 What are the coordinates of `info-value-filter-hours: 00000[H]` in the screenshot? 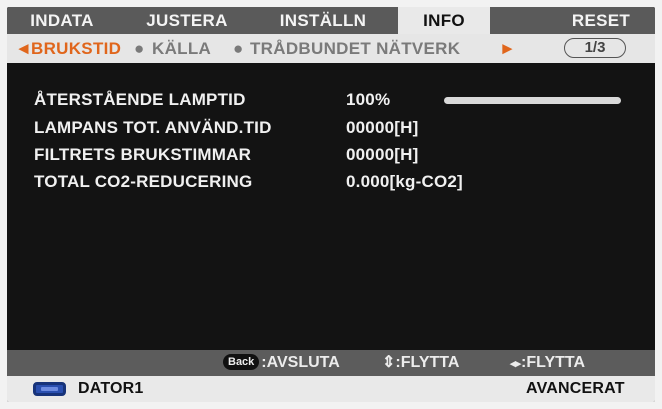 It's located at (382, 154).